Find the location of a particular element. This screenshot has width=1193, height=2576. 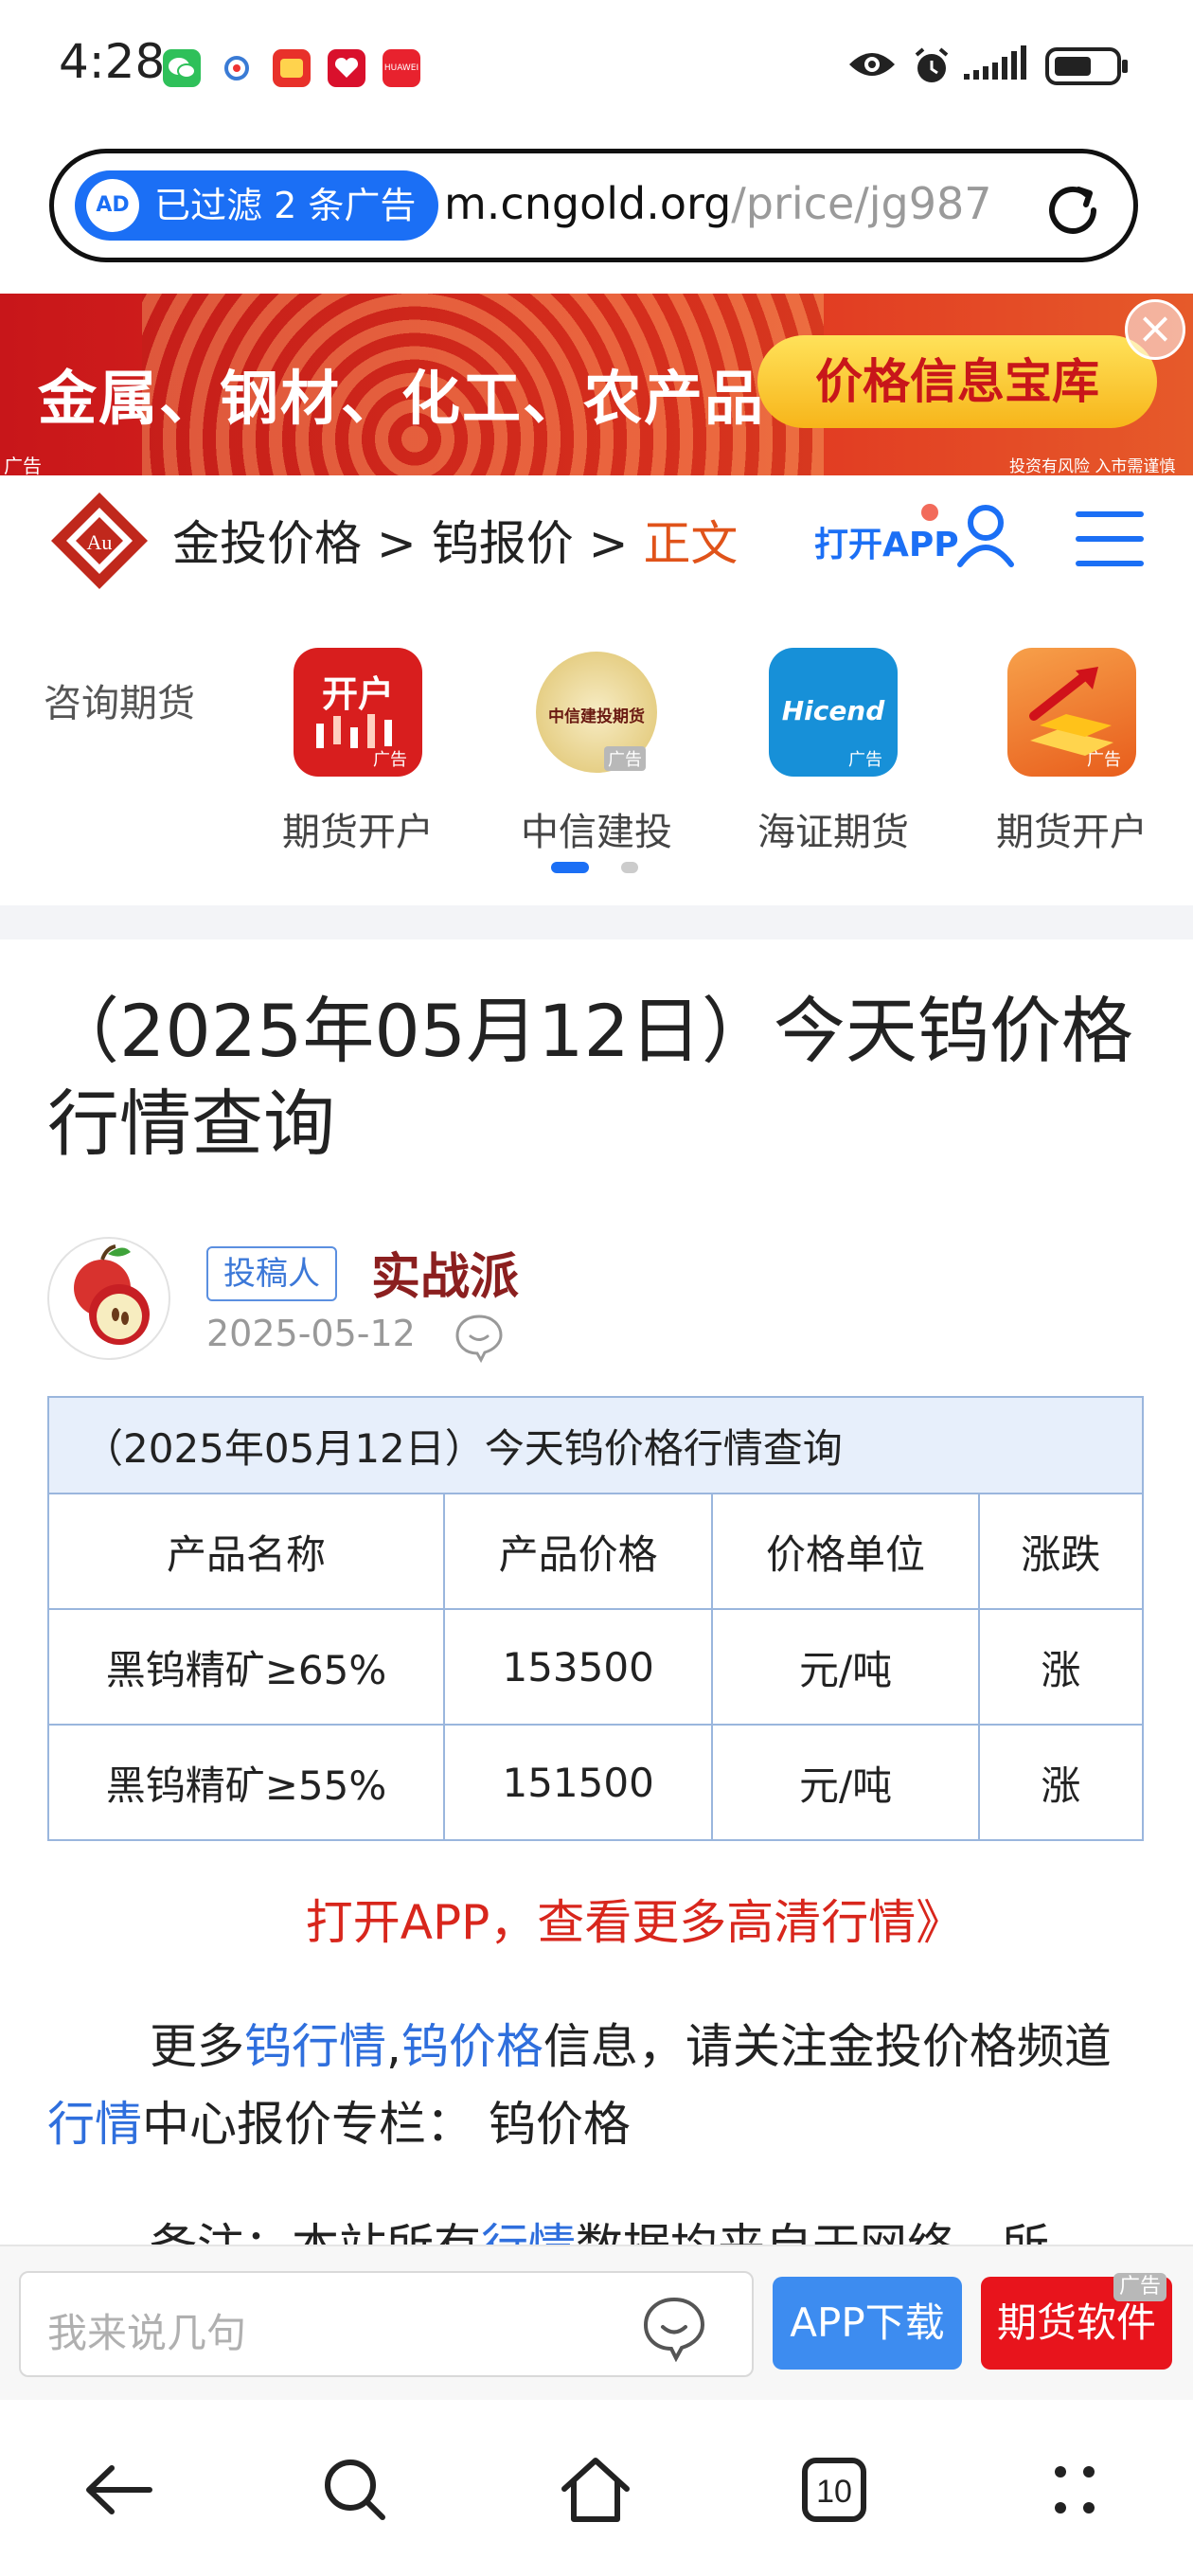

url-text: m.cngold.org/price/jg987 is located at coordinates (751, 203).